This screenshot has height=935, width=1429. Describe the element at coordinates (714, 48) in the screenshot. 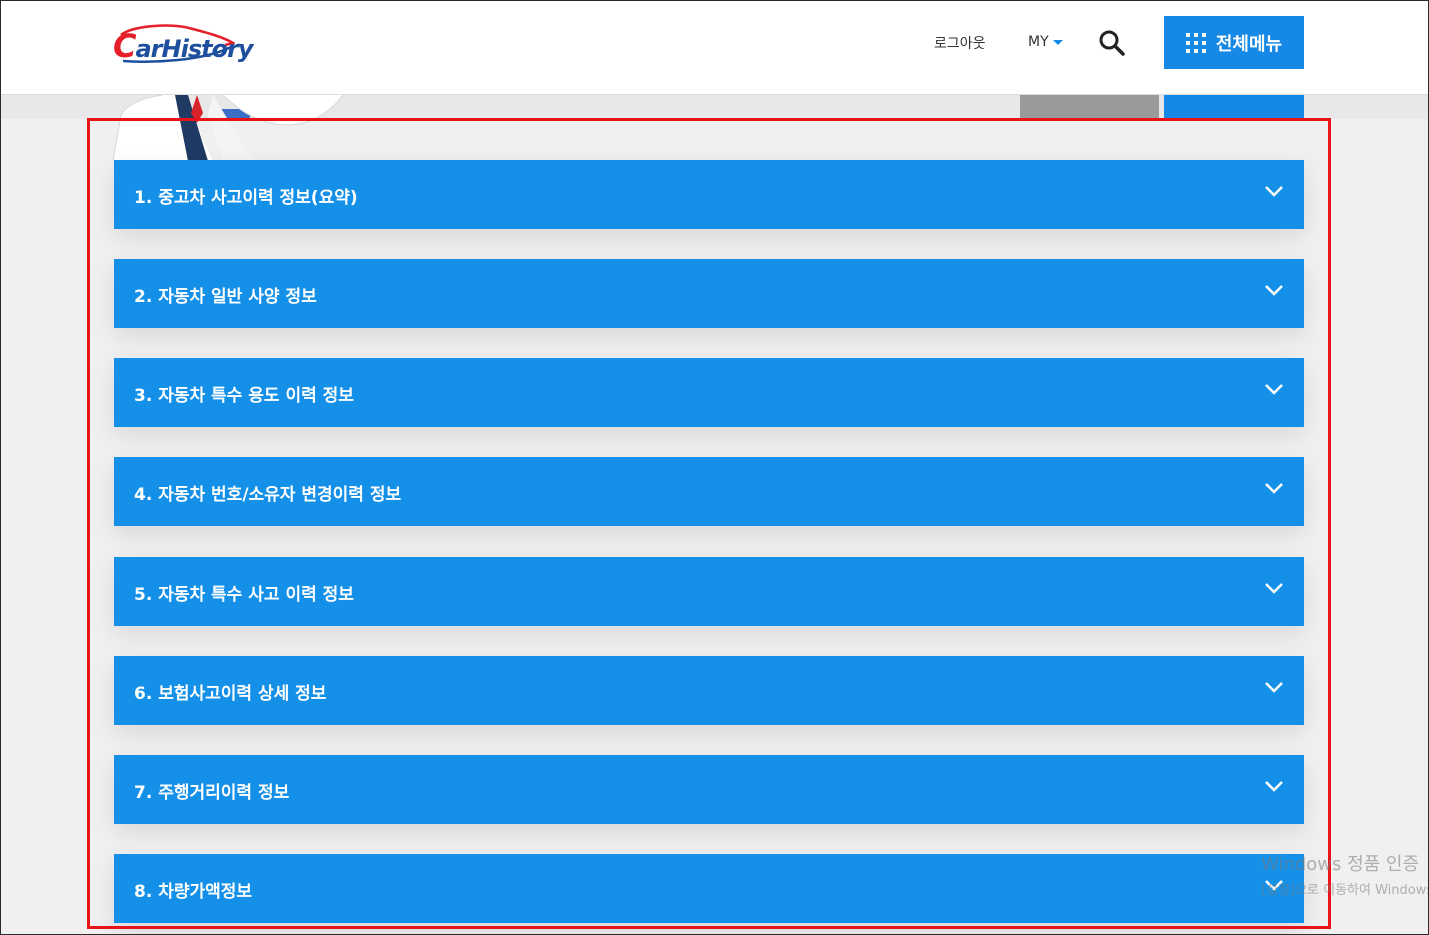

I see `site-header: CarHistory 로그아웃 MY 전체메뉴` at that location.